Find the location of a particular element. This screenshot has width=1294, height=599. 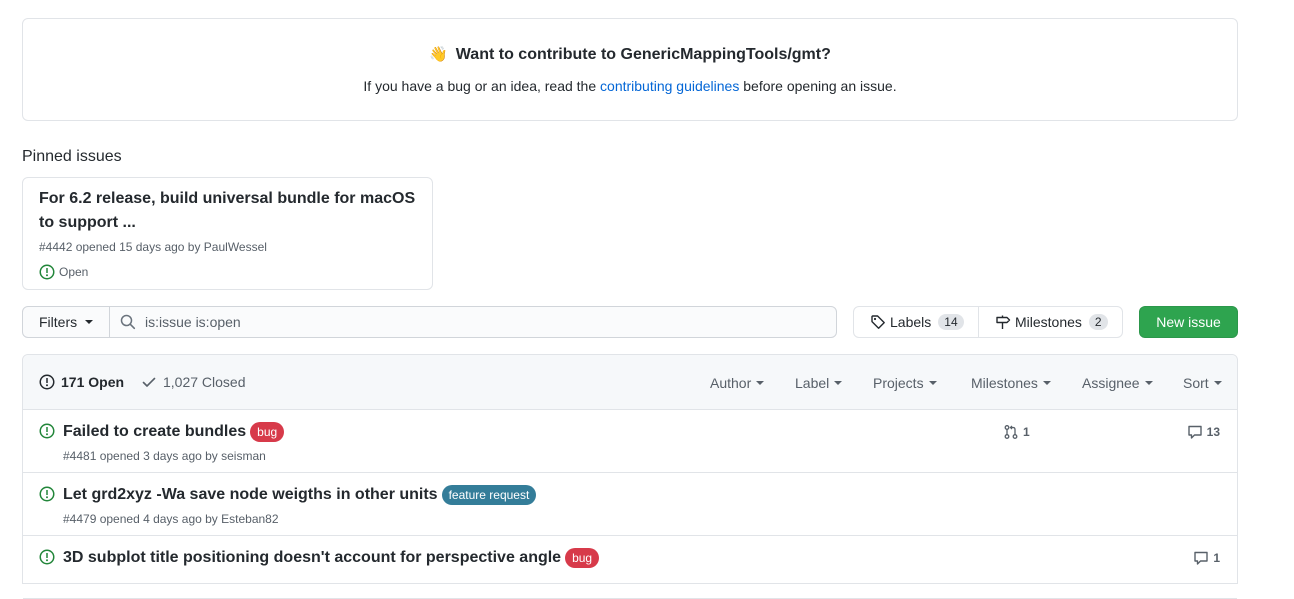

new-issue-button: New issue is located at coordinates (1188, 322).